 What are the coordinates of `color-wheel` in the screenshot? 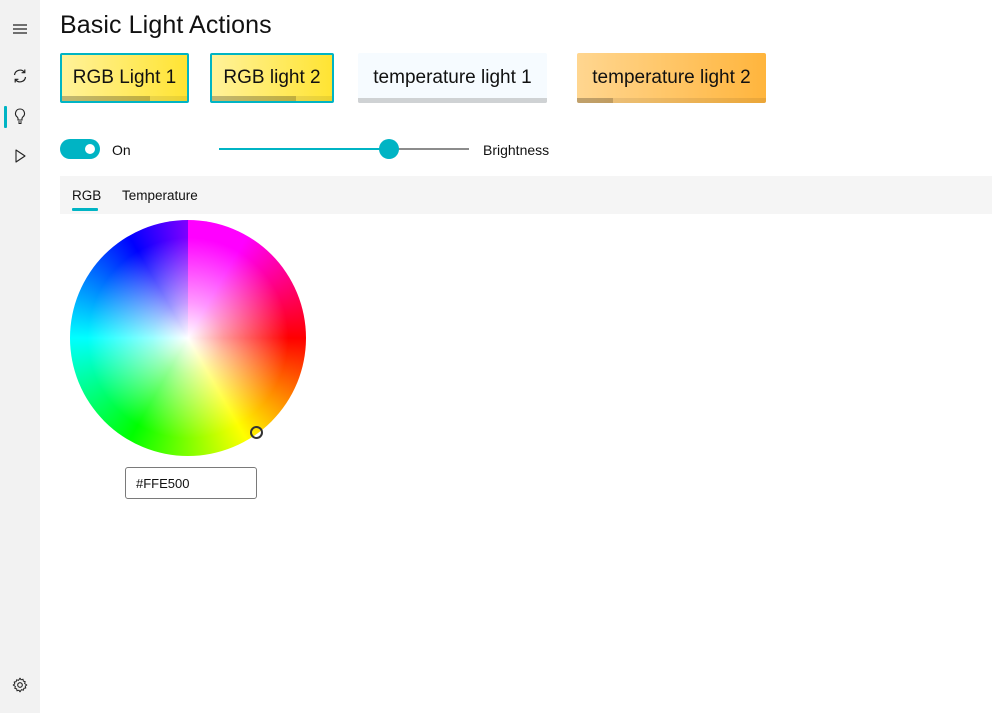 It's located at (188, 338).